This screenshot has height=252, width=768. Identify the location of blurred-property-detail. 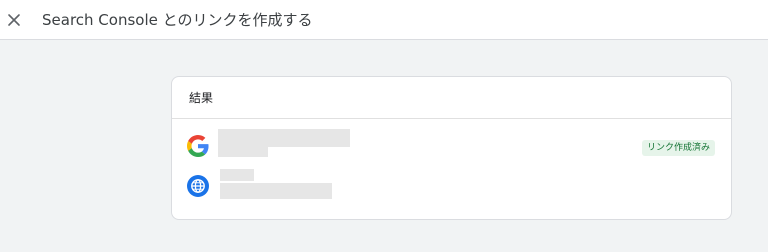
(243, 152).